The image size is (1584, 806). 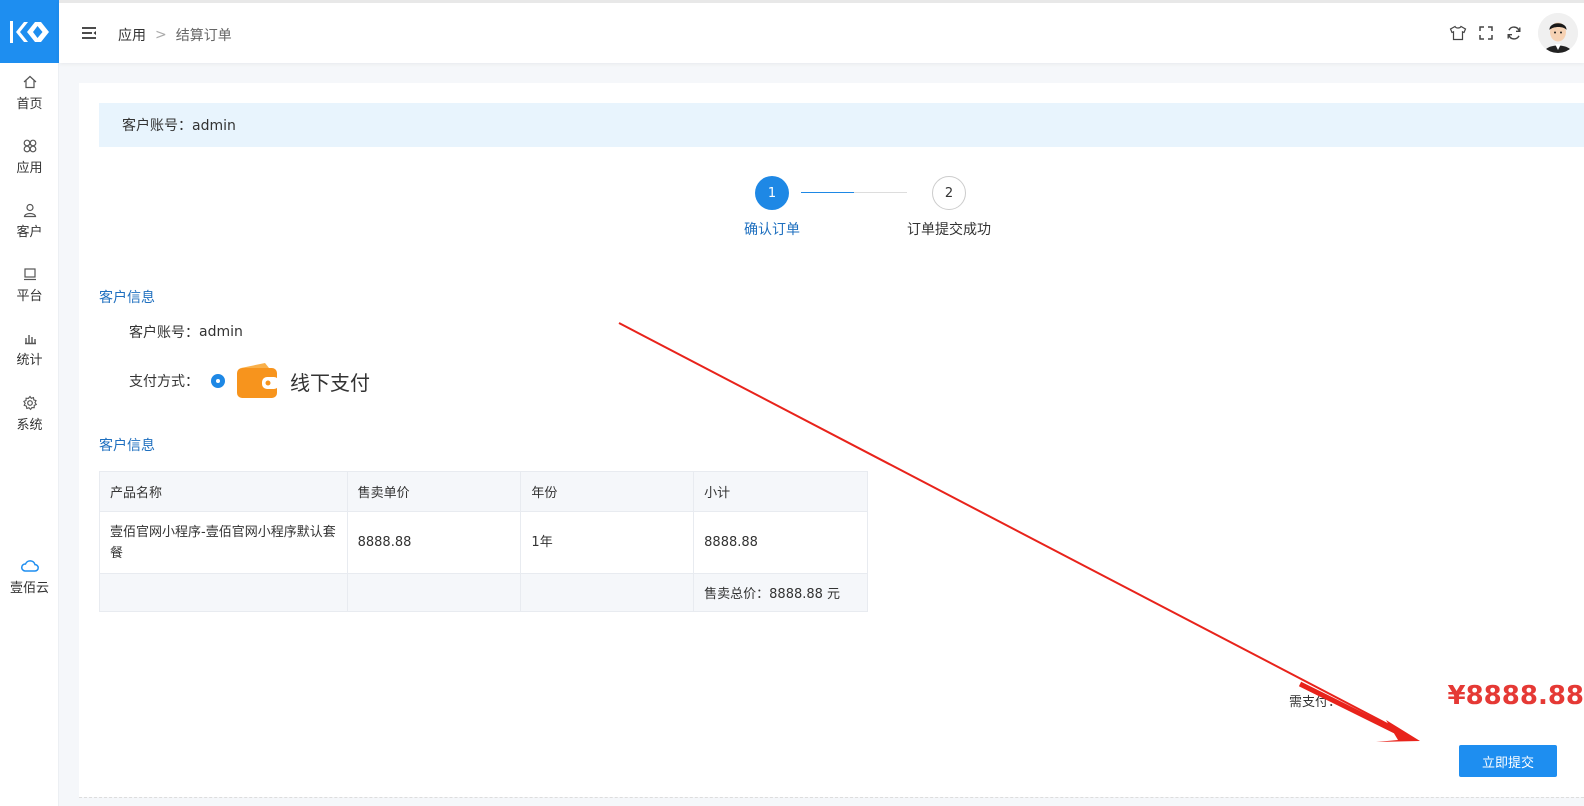 I want to click on sidebar-item-label: 壹佰云, so click(x=29, y=588).